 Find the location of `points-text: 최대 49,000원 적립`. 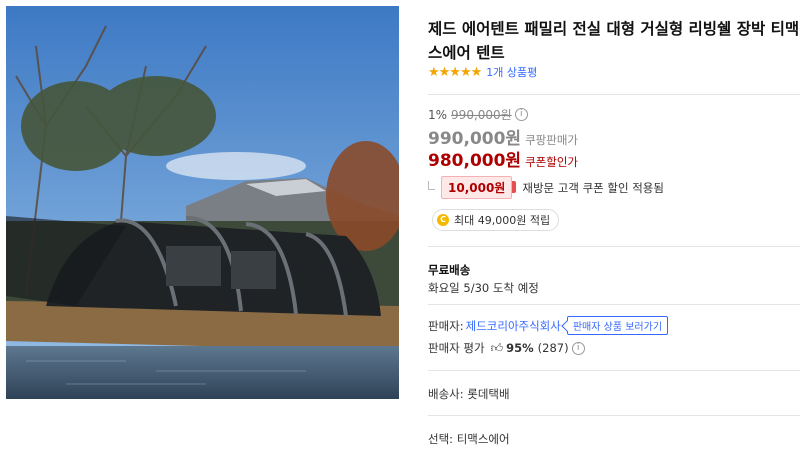

points-text: 최대 49,000원 적립 is located at coordinates (502, 220).